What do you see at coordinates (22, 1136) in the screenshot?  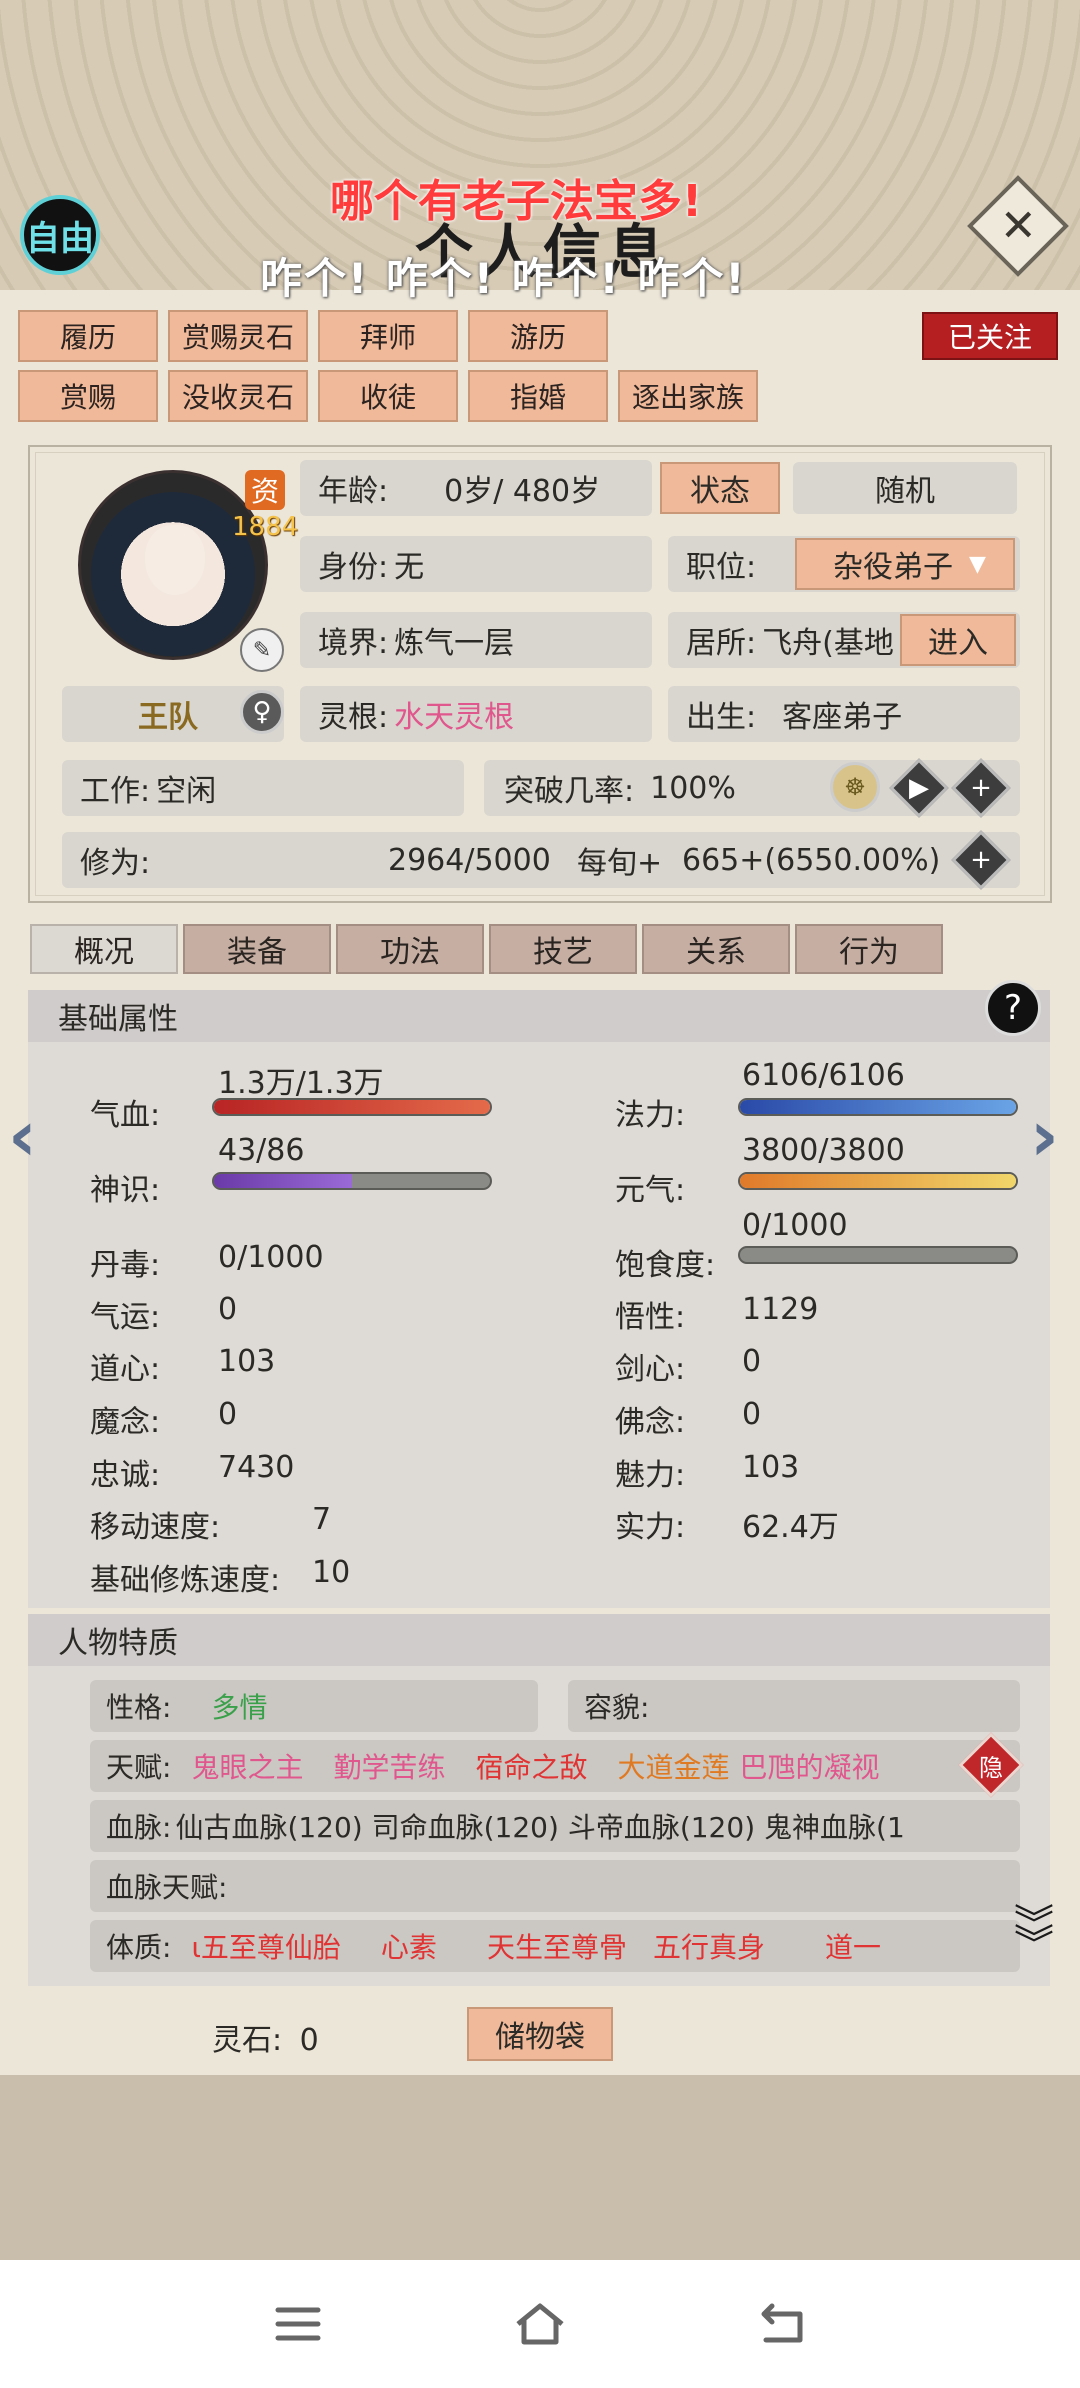 I see `chevron-left-icon: ‹` at bounding box center [22, 1136].